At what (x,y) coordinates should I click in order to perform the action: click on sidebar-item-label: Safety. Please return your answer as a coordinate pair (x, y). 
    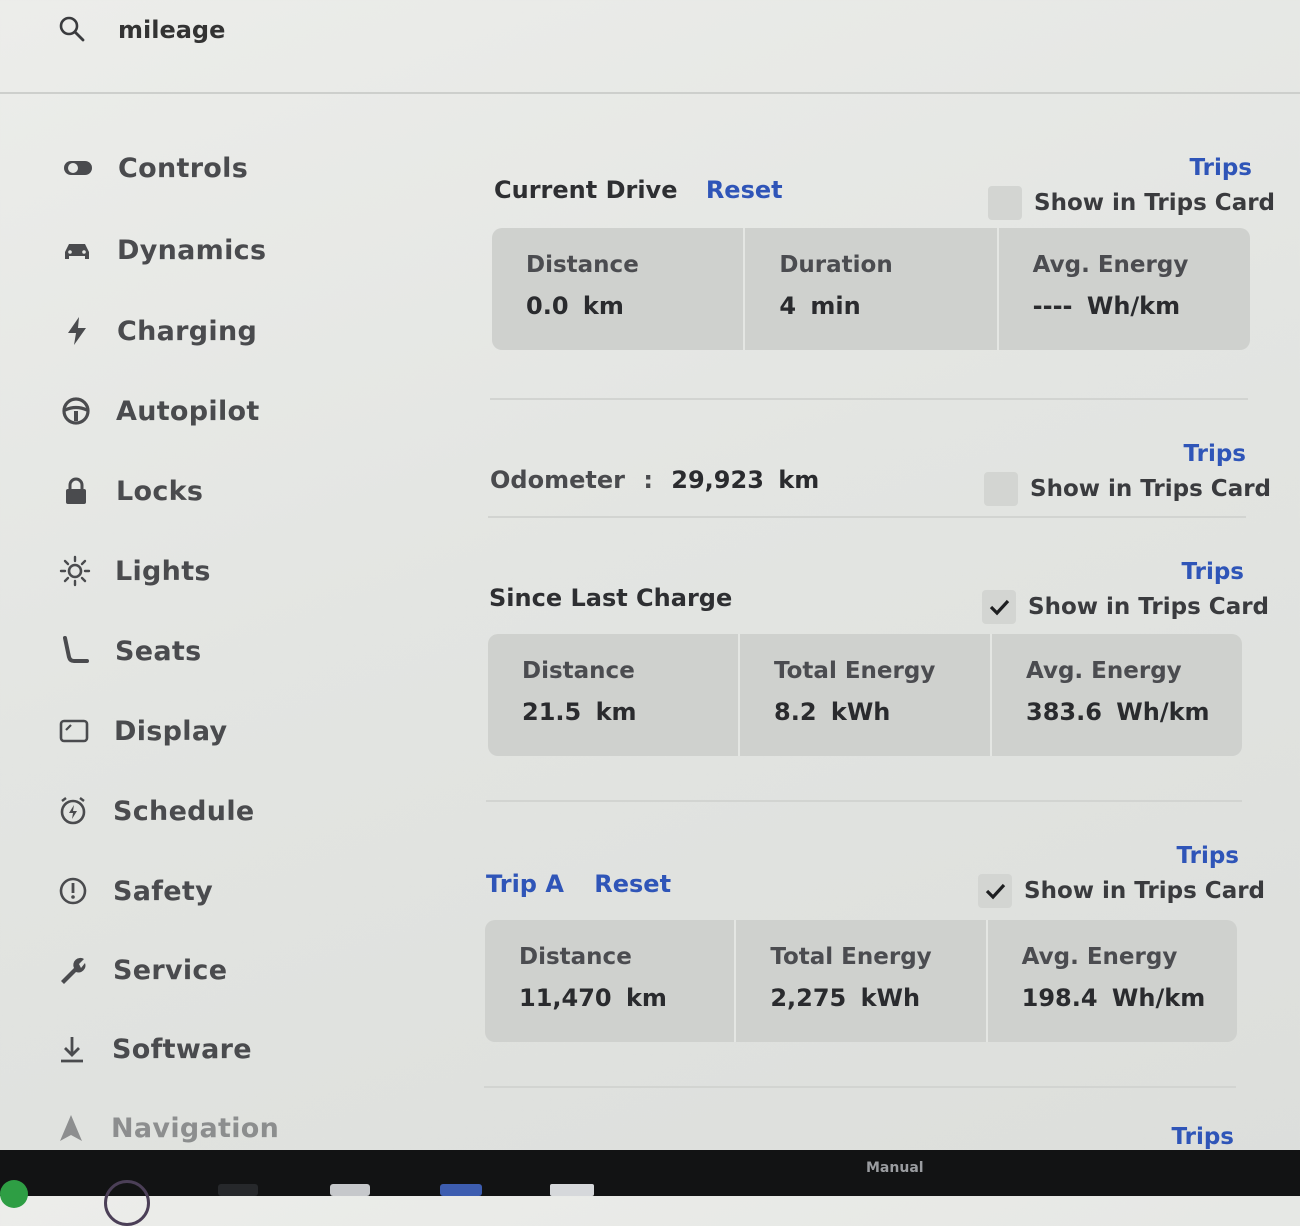
    Looking at the image, I should click on (163, 891).